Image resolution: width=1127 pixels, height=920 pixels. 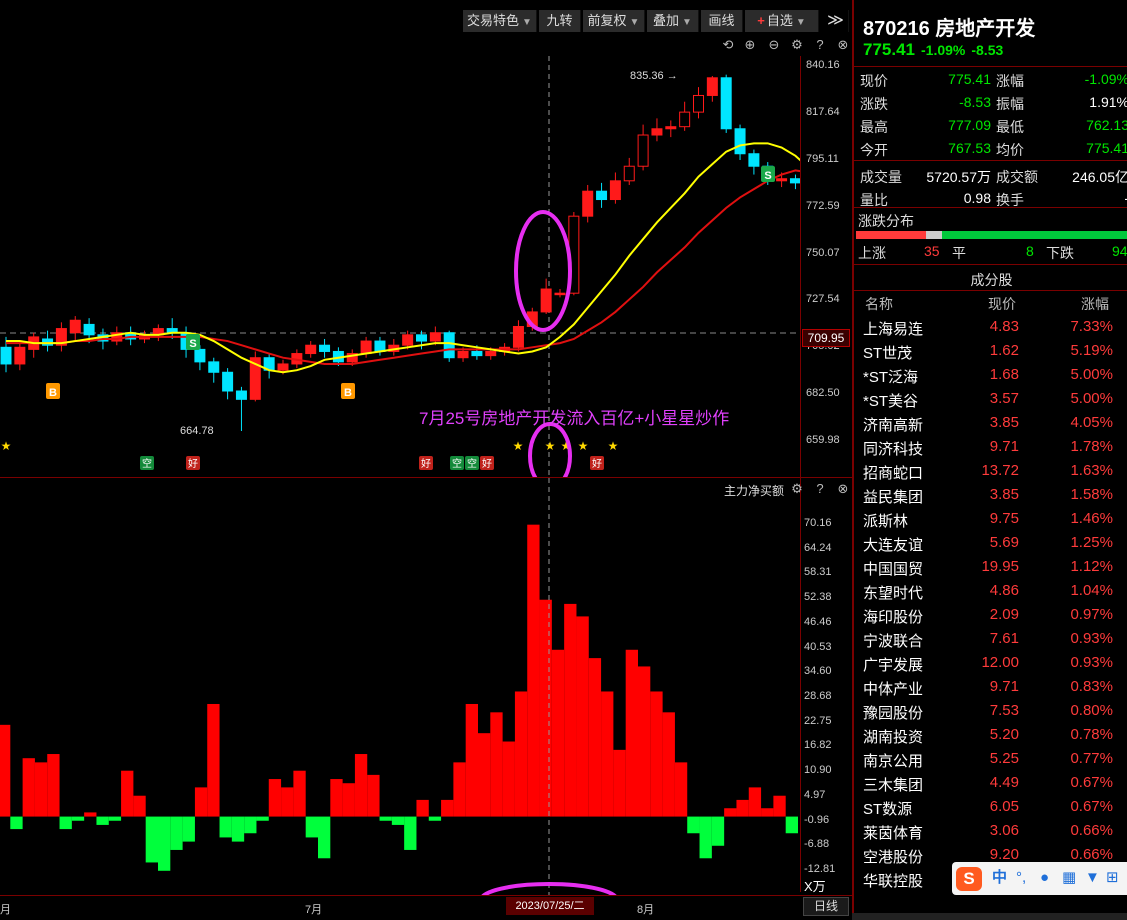 I want to click on draw-line-button: 画线, so click(x=722, y=21).